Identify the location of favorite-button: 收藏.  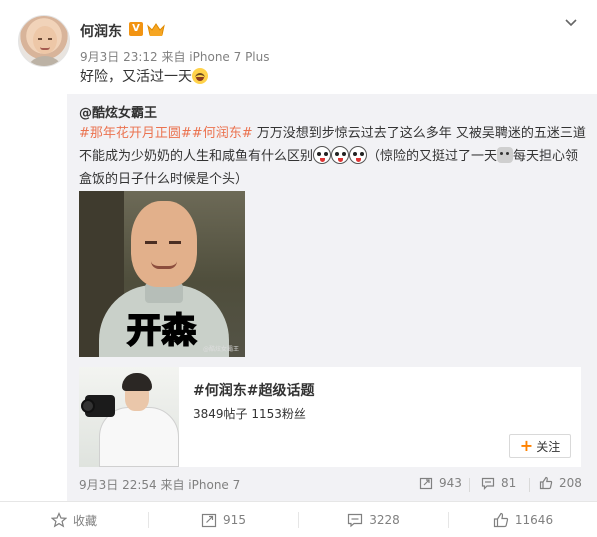
(74, 519).